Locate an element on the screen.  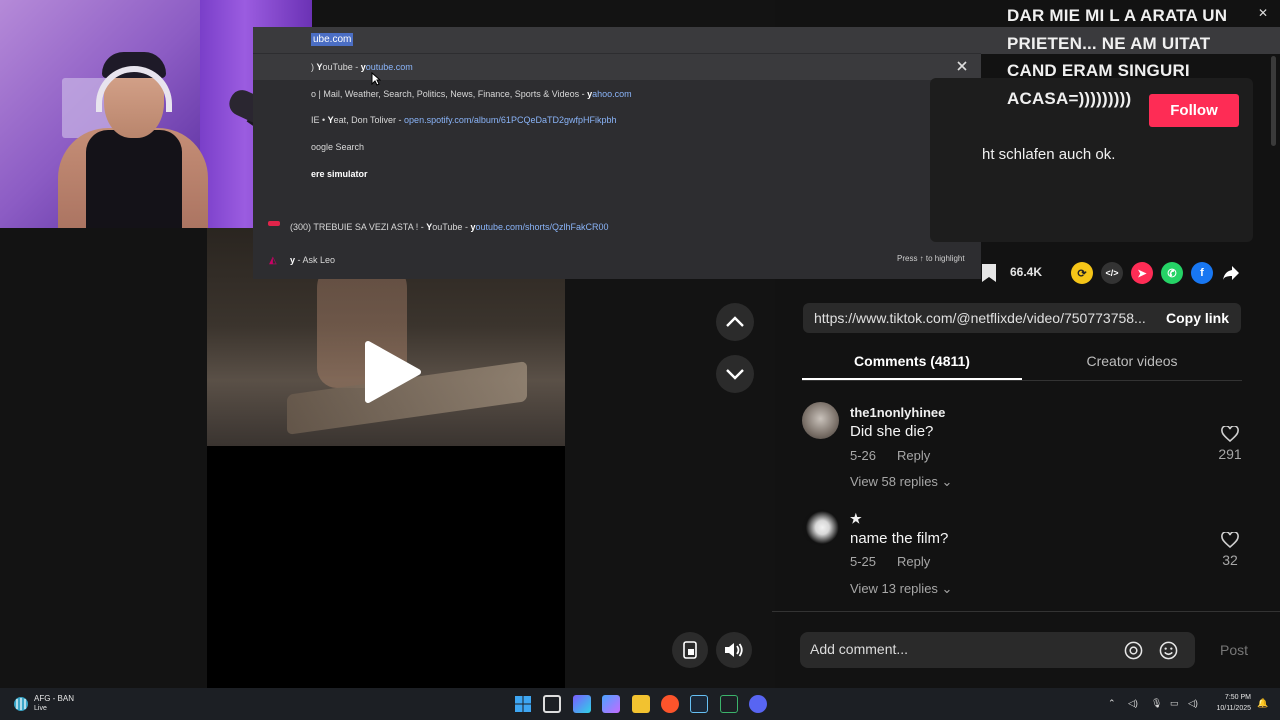
network-icon: ▭ is located at coordinates (1174, 703).